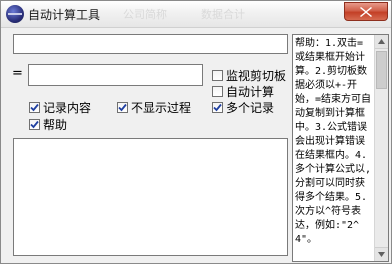 This screenshot has height=264, width=392. What do you see at coordinates (223, 14) in the screenshot?
I see `background-ghost-text-2: 数据合计` at bounding box center [223, 14].